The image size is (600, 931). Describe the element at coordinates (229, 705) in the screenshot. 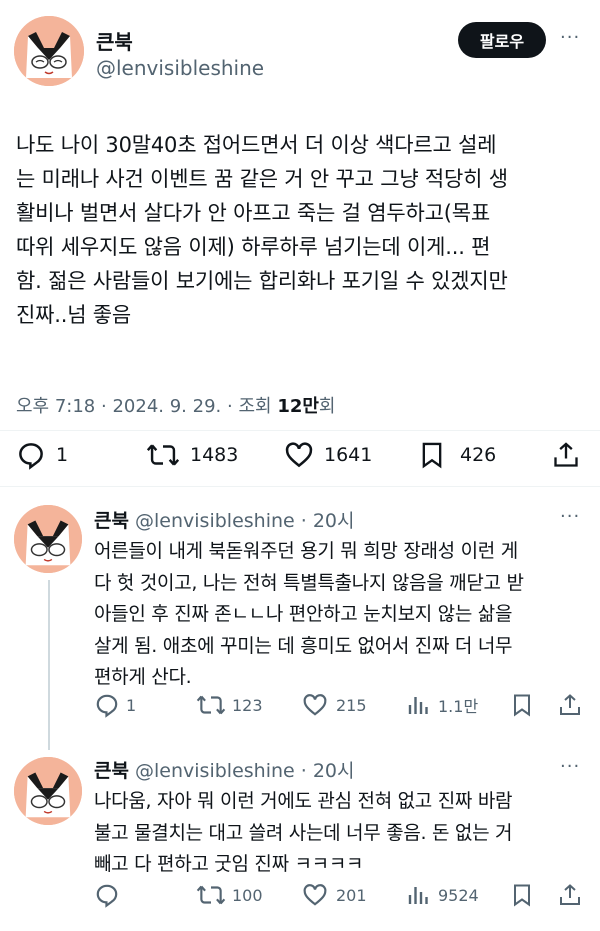

I see `retweet-button: 123` at that location.